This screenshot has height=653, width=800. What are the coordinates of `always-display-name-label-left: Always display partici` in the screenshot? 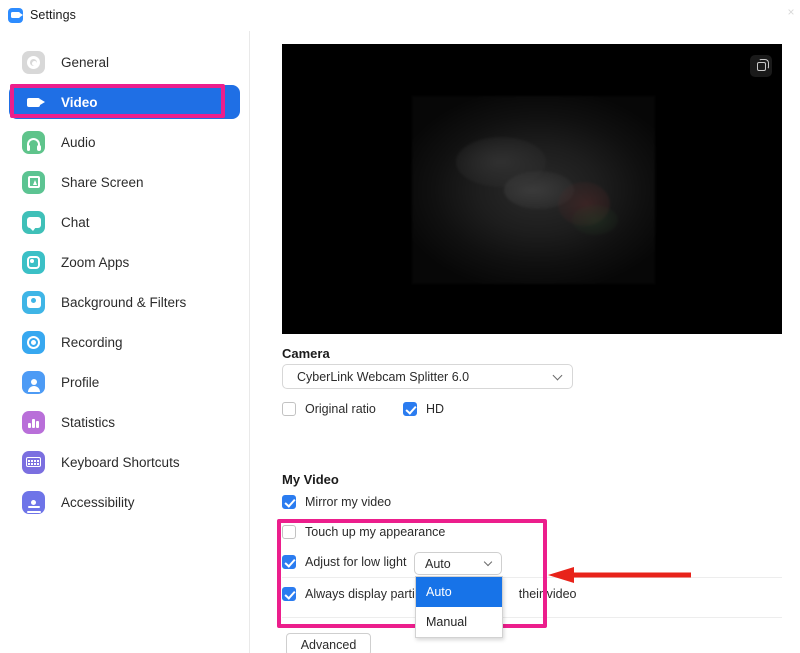 It's located at (364, 594).